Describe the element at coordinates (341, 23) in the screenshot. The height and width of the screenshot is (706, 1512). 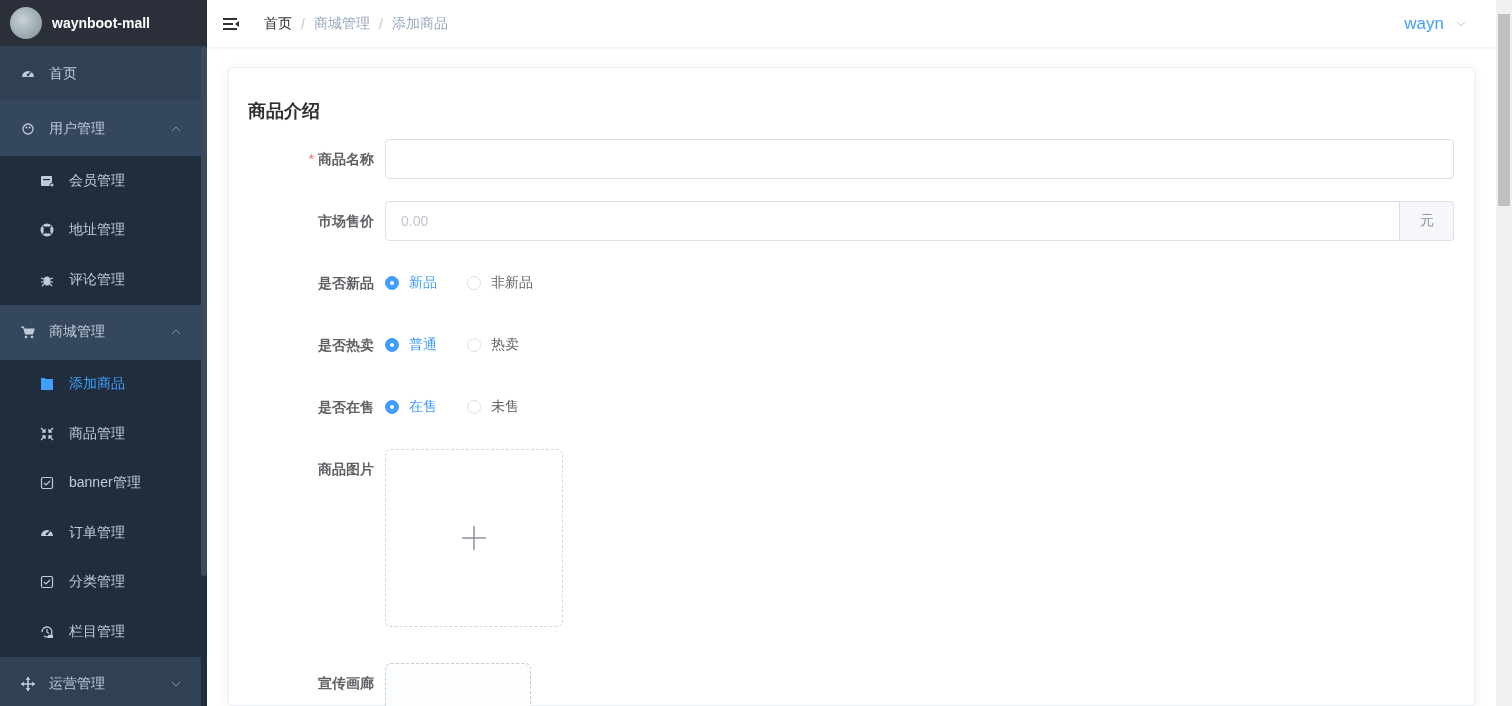
I see `breadcrumb-item: 商城管理` at that location.